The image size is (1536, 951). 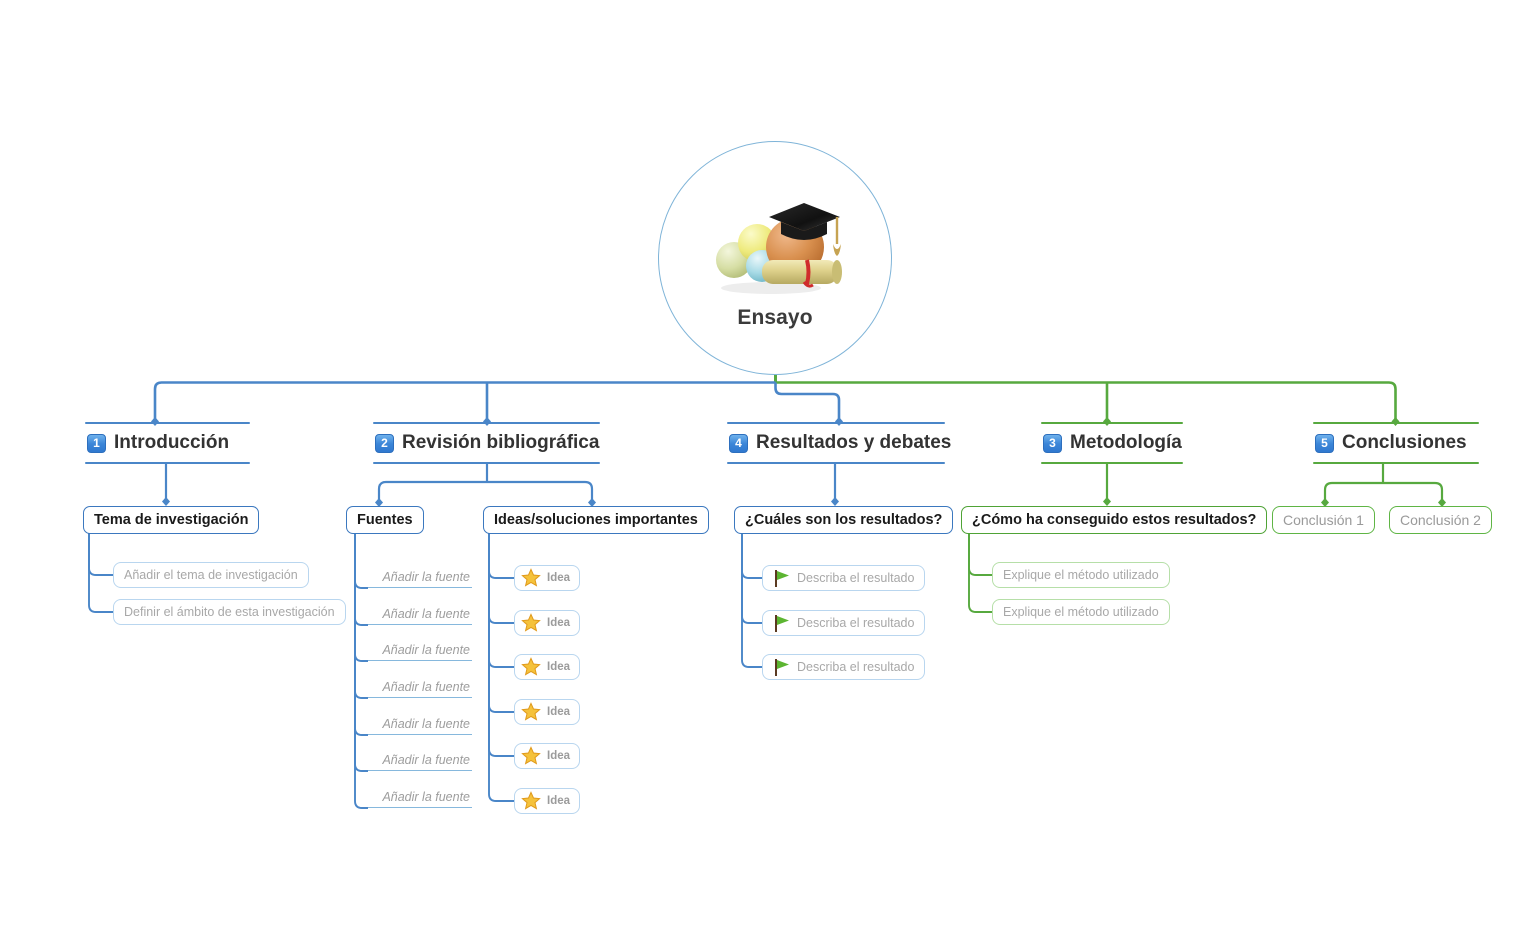 I want to click on topic-label: Conclusiones, so click(x=1404, y=442).